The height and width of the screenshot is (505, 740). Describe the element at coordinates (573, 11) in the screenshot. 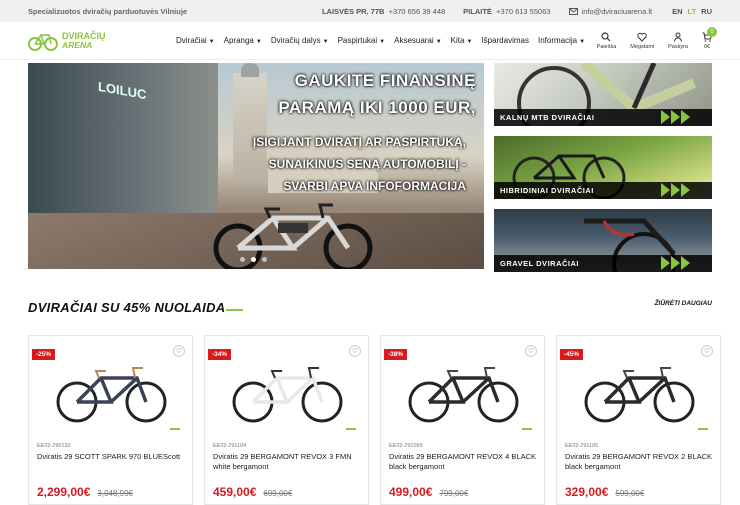

I see `envelope-icon` at that location.